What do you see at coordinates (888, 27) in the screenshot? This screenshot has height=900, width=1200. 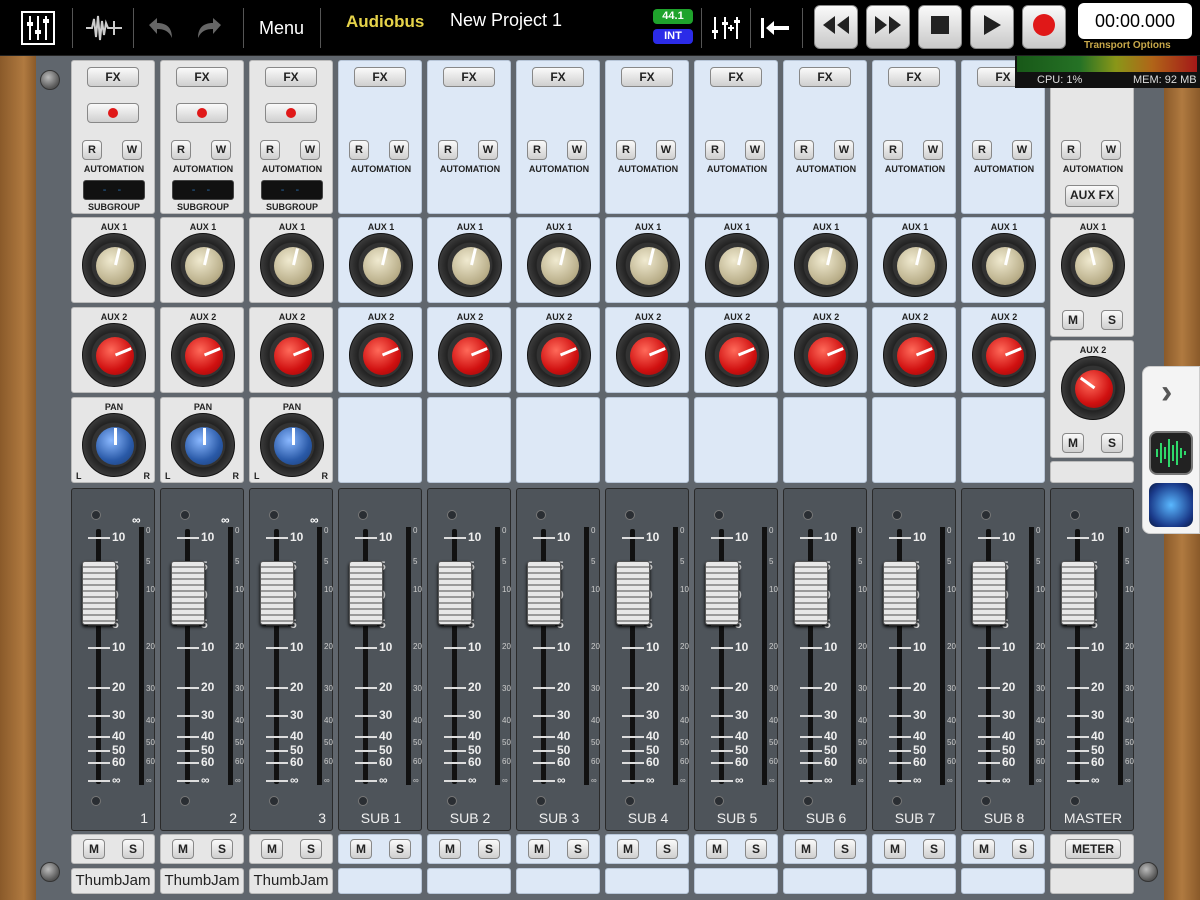 I see `fast-forward-button` at bounding box center [888, 27].